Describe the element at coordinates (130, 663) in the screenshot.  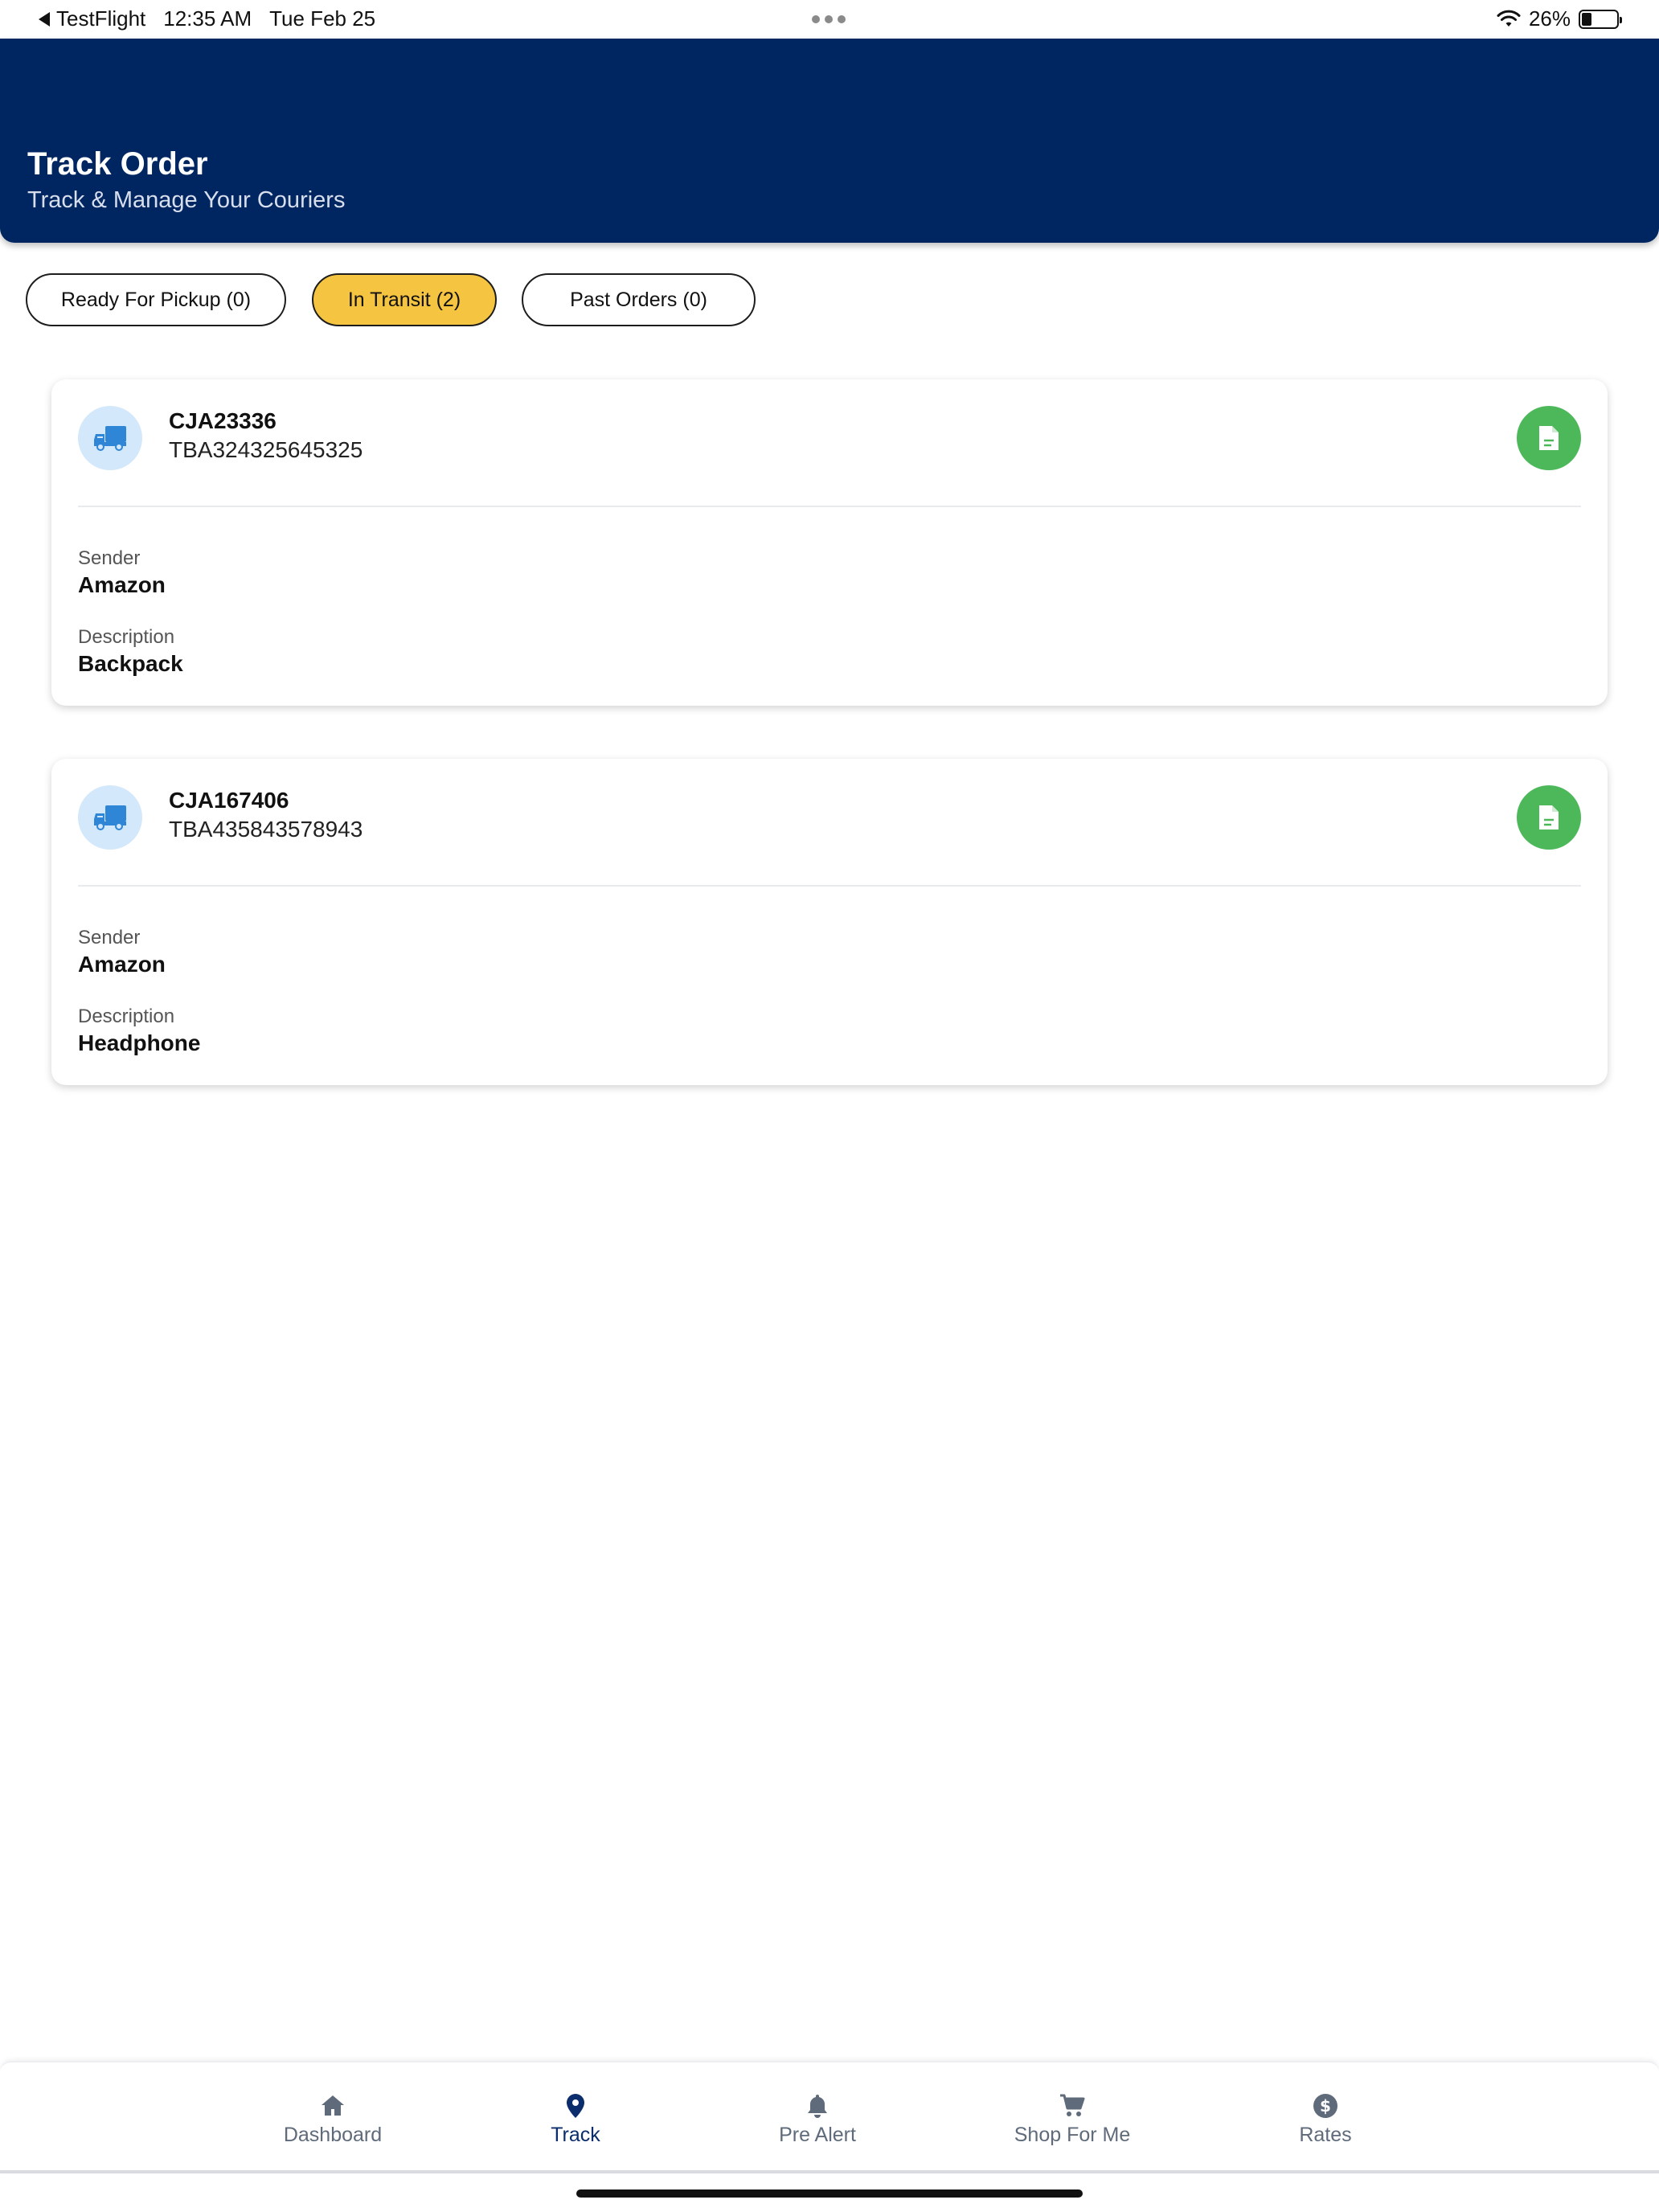
I see `description-value: Backpack` at that location.